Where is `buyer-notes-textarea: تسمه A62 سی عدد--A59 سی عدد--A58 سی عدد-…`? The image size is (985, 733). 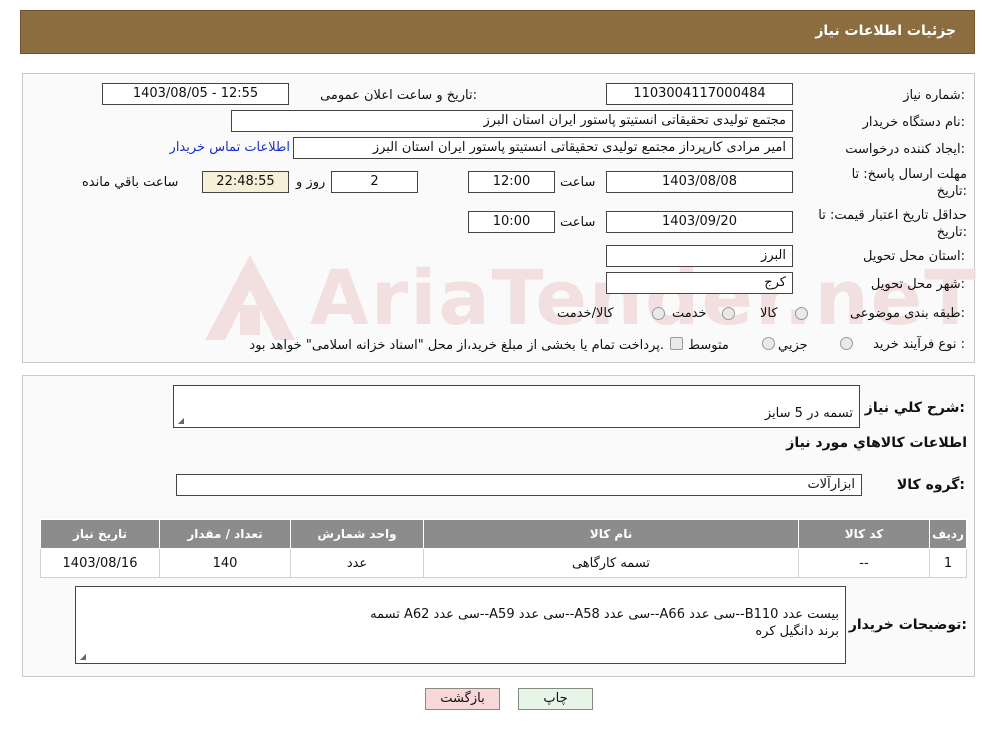
buyer-notes-textarea: تسمه A62 سی عدد--A59 سی عدد--A58 سی عدد-… is located at coordinates (460, 625).